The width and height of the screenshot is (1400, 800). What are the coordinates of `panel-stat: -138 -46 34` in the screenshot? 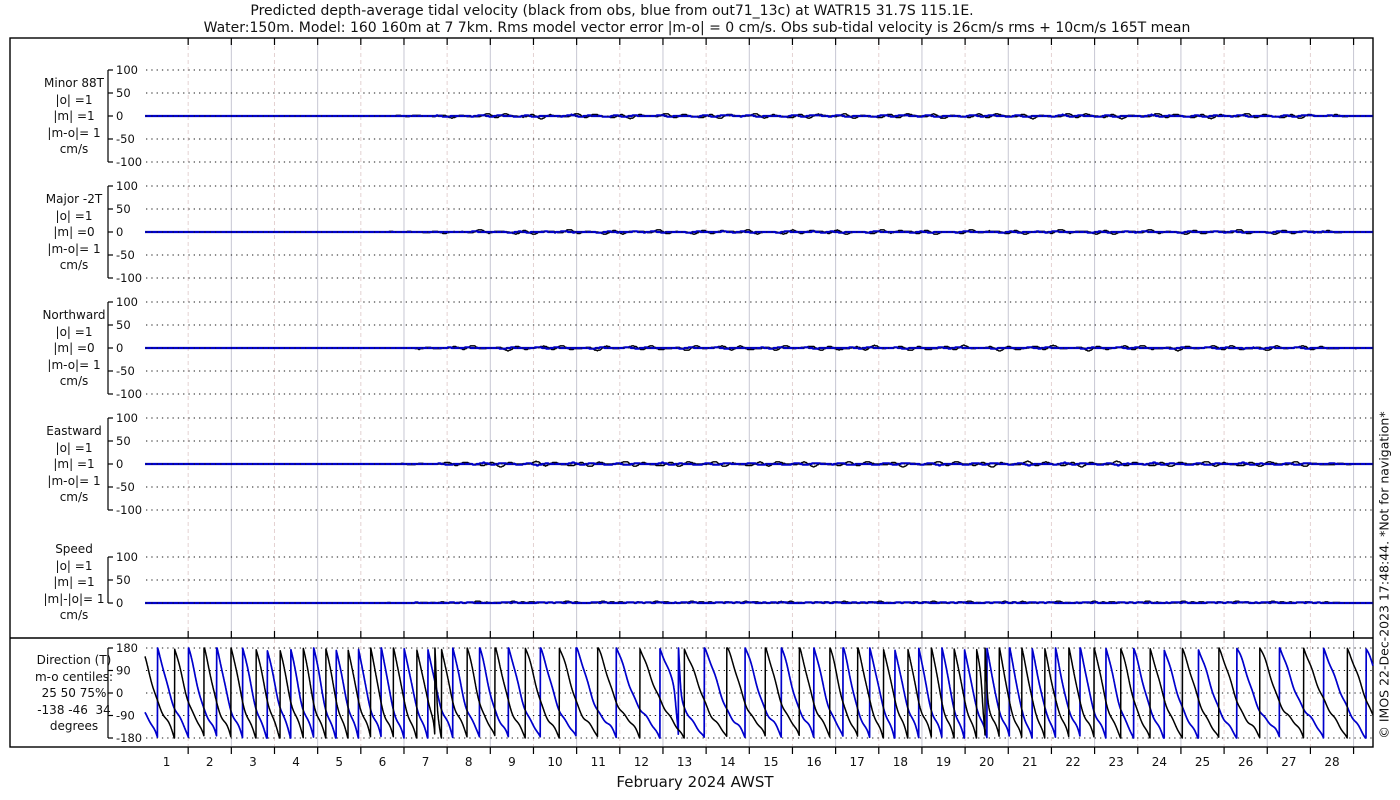 It's located at (74, 709).